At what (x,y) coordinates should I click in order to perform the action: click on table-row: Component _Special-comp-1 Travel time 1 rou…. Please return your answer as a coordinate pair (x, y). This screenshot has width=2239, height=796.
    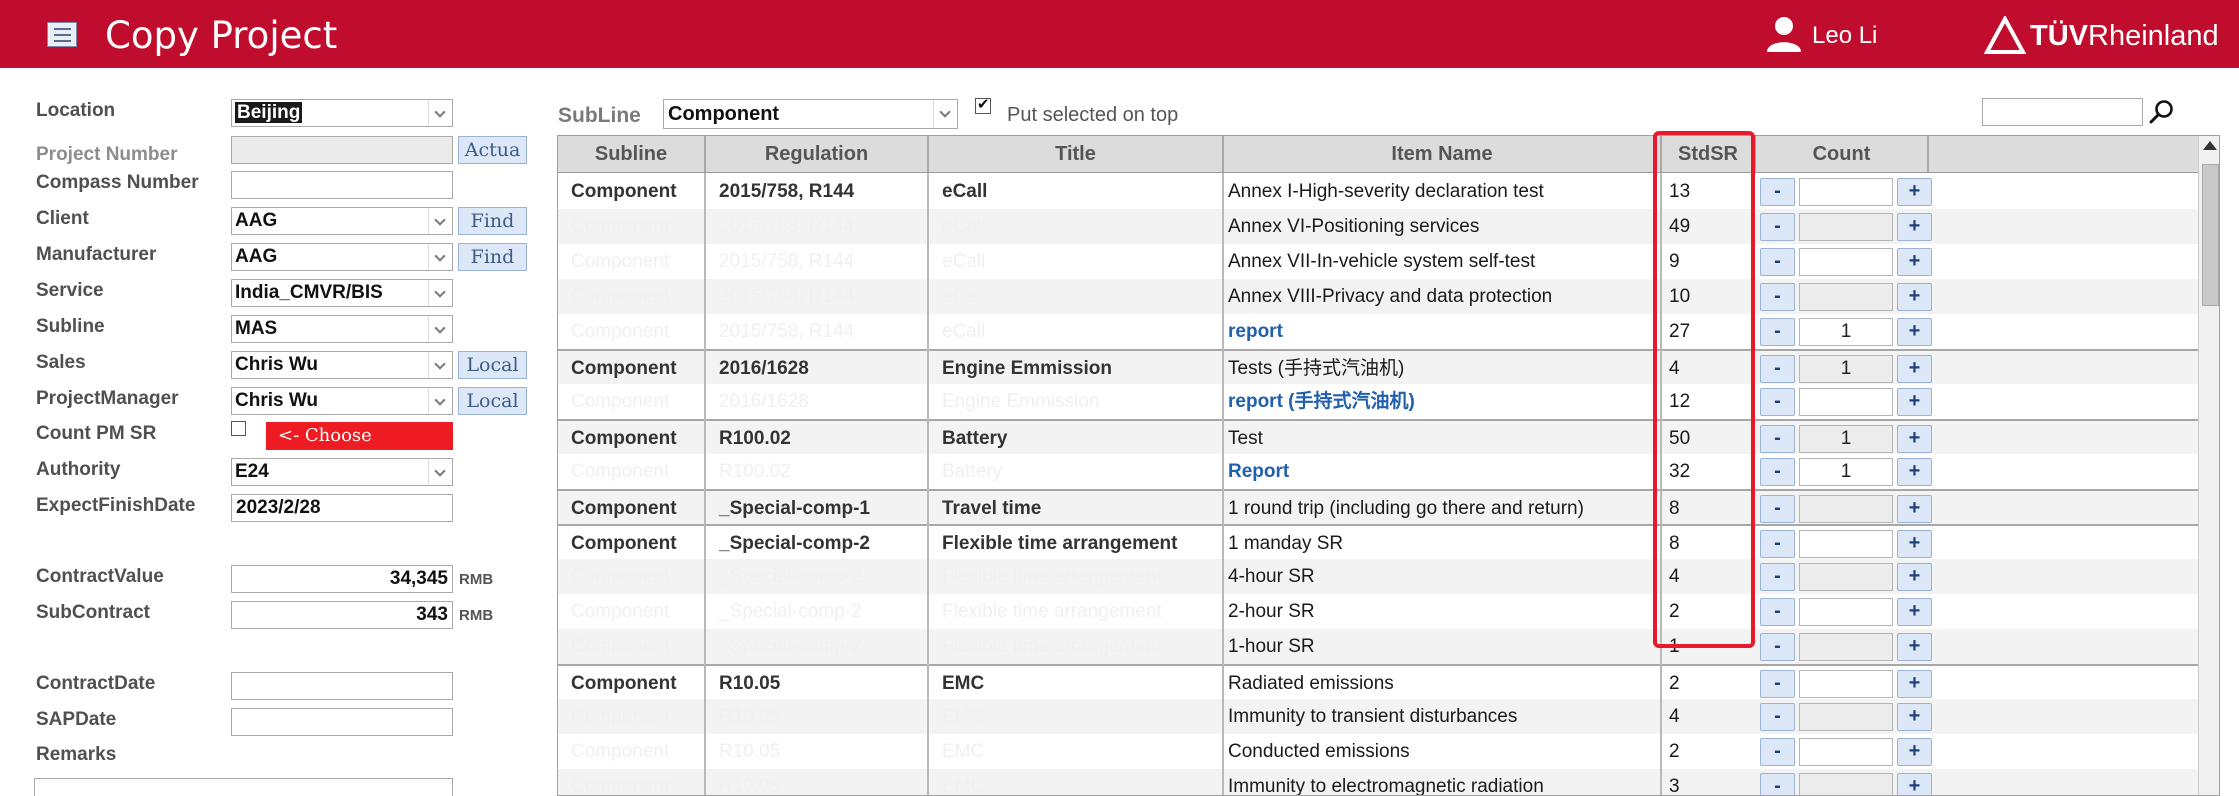
    Looking at the image, I should click on (1378, 506).